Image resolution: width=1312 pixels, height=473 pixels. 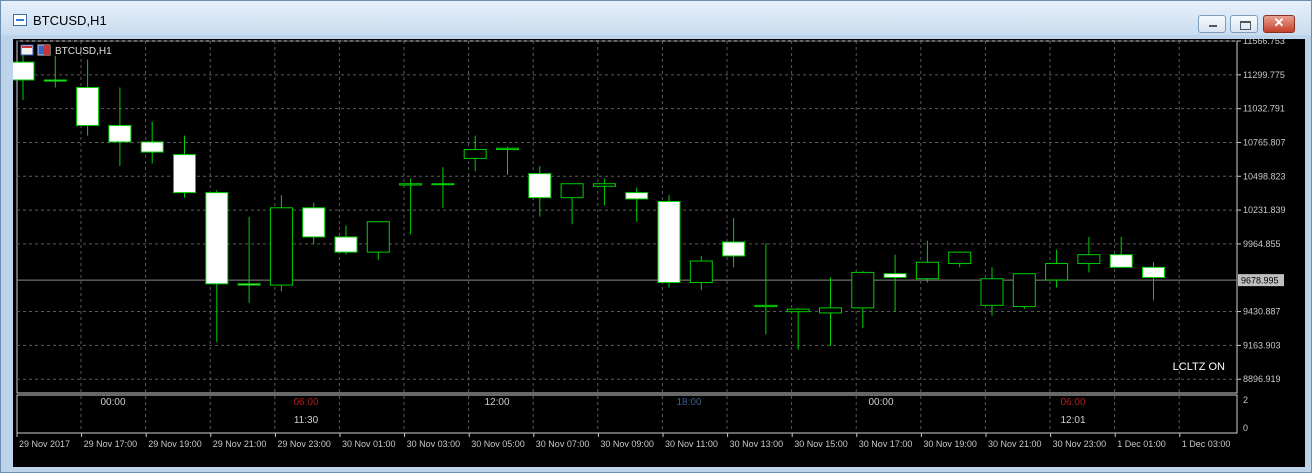 I want to click on time-tick-label: 30 Nov 15:00, so click(x=821, y=444).